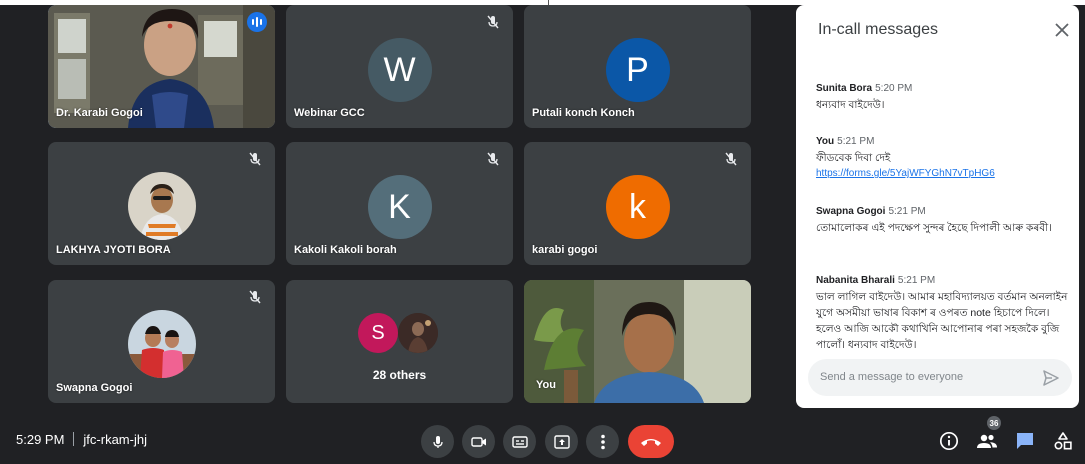  I want to click on send-icon, so click(1051, 378).